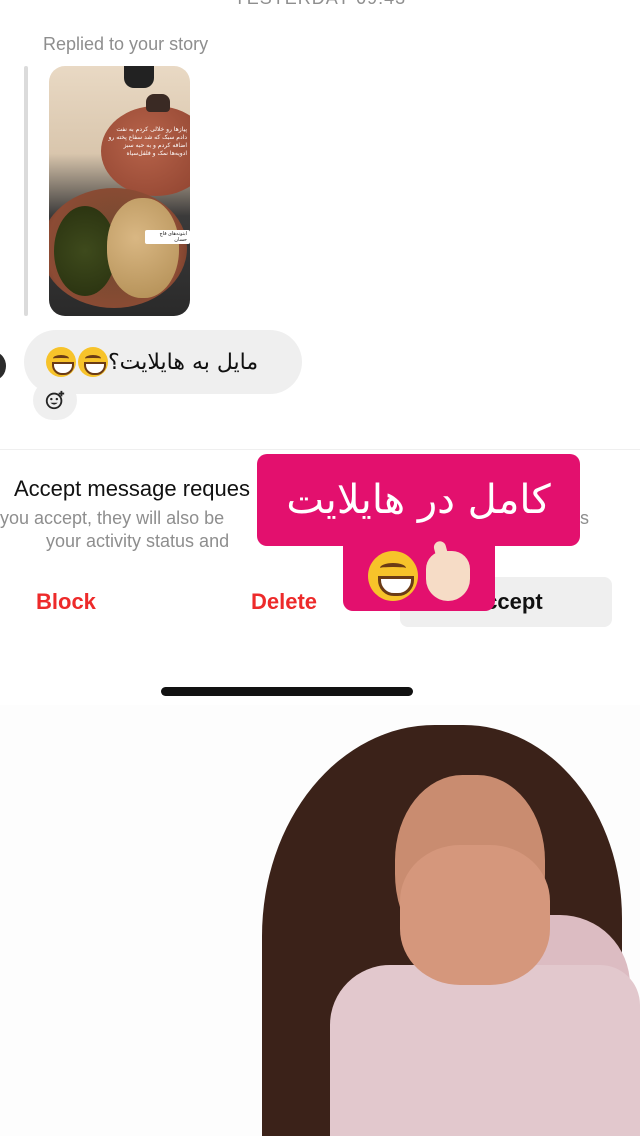 This screenshot has width=640, height=1136. Describe the element at coordinates (3, 366) in the screenshot. I see `sender-avatar` at that location.